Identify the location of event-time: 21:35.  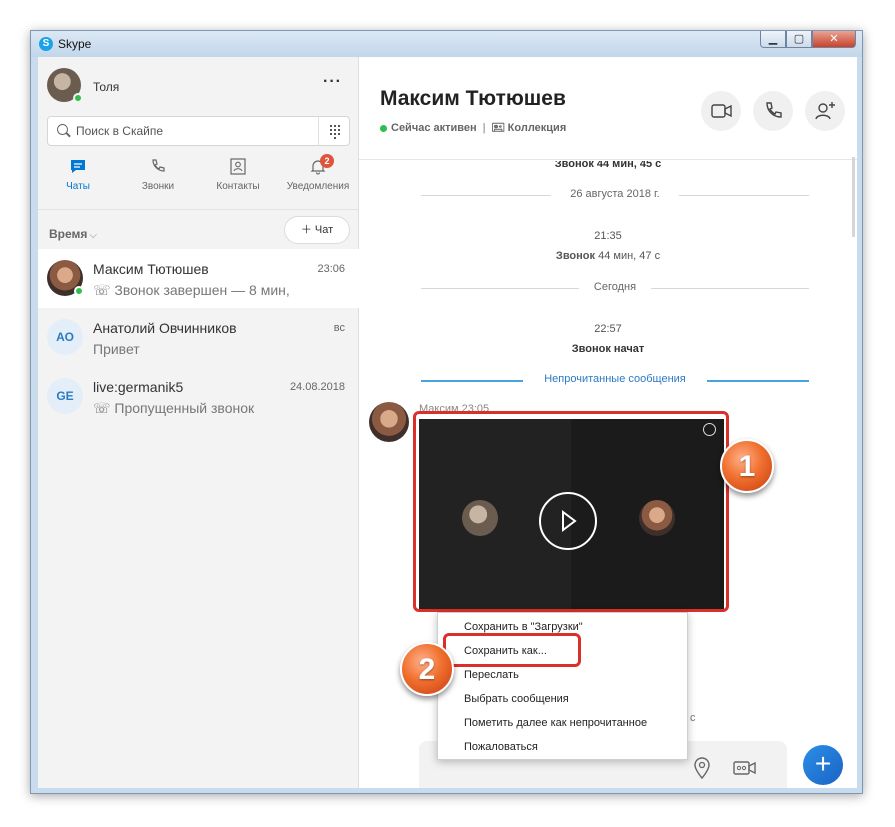
(608, 236).